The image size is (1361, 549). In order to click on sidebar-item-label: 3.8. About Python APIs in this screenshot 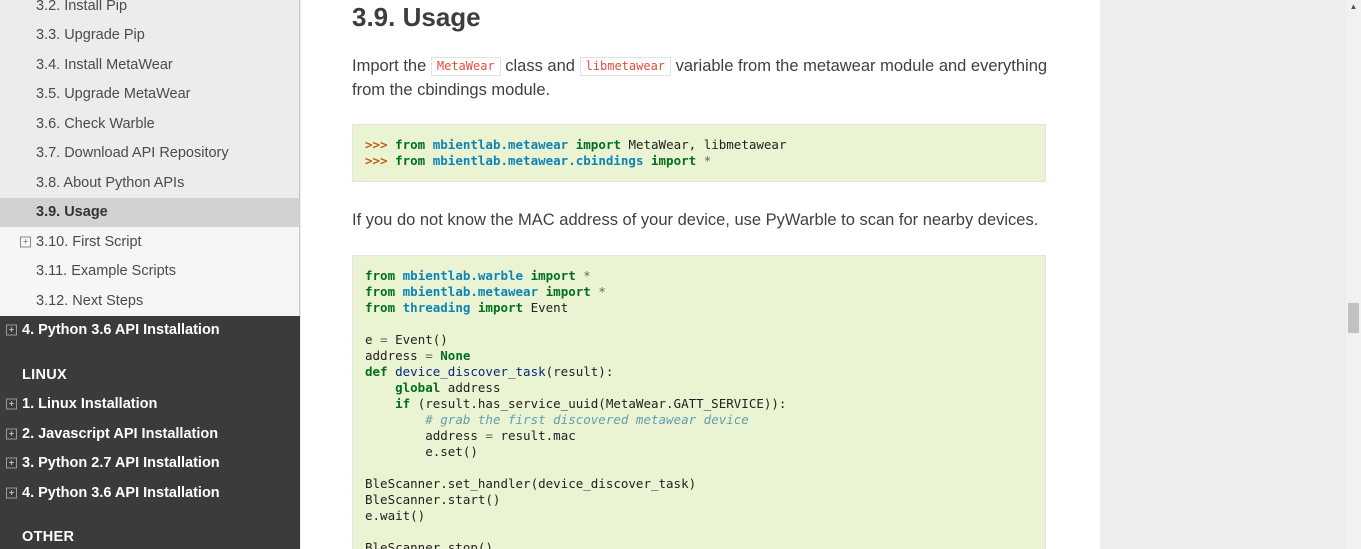, I will do `click(110, 182)`.